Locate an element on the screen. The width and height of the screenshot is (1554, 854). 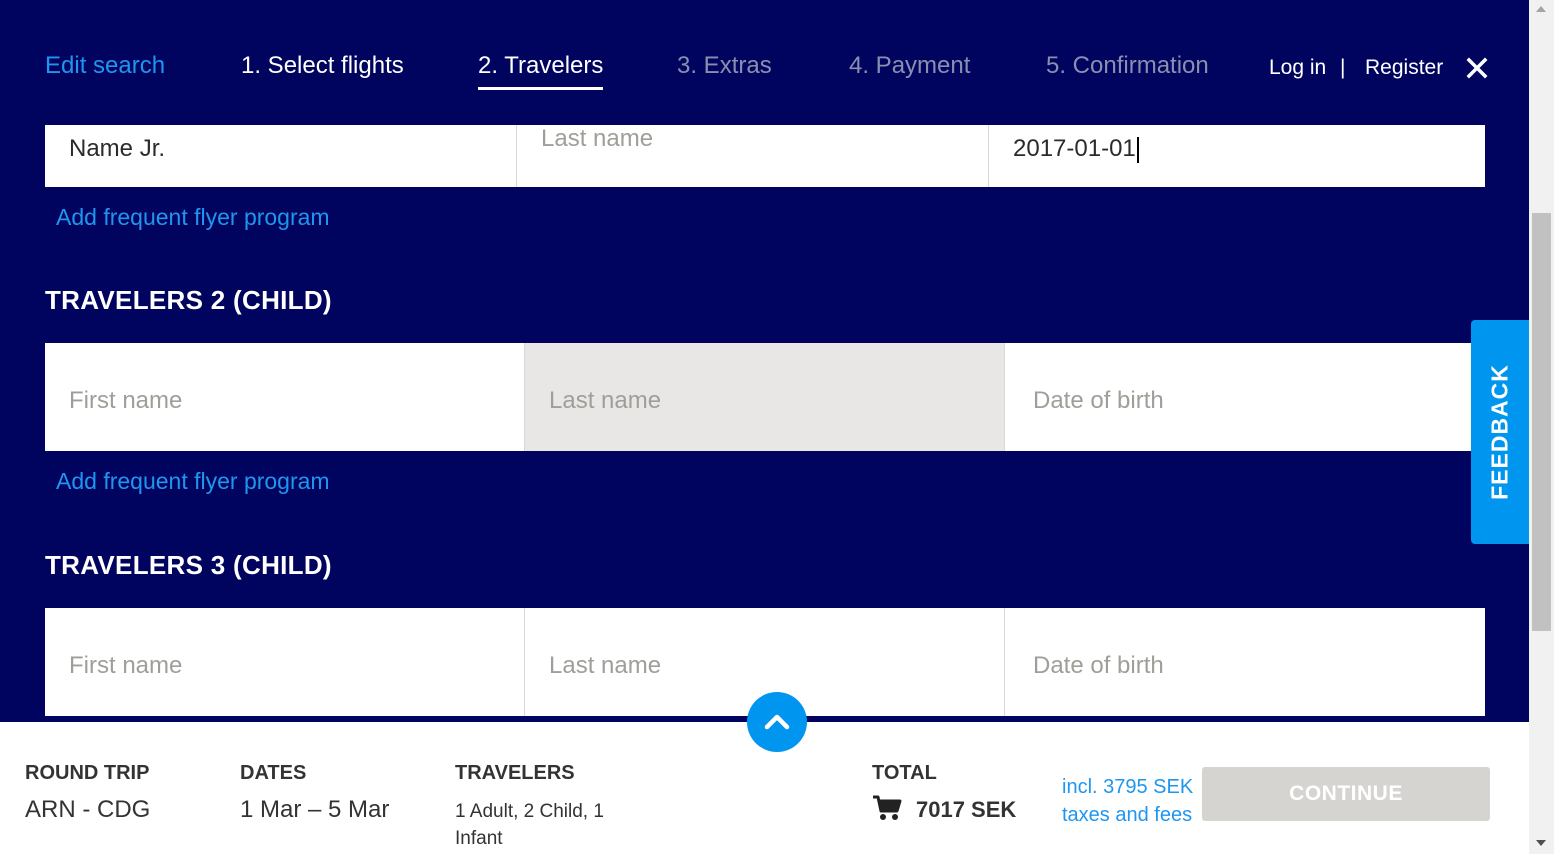
scroll-up-arrow-icon is located at coordinates (1541, 9).